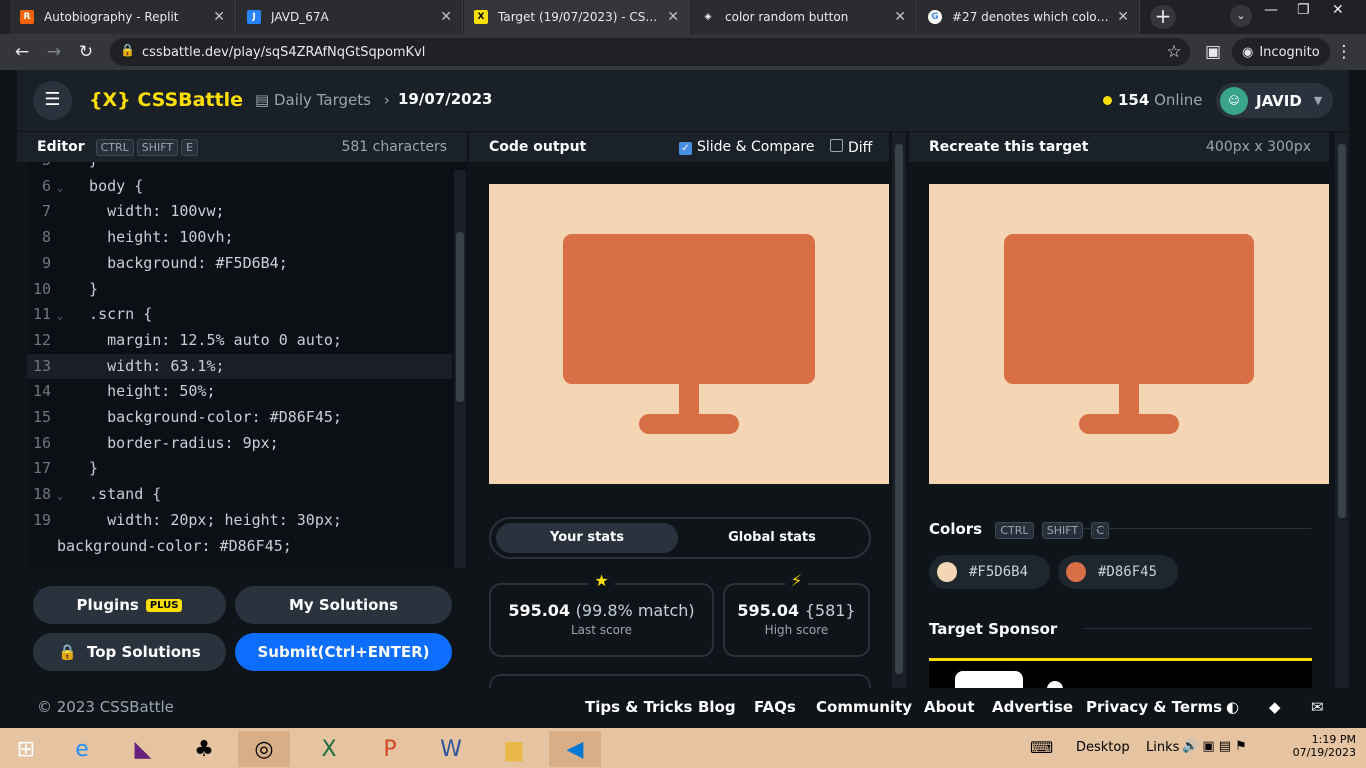  What do you see at coordinates (1154, 707) in the screenshot?
I see `footer-link-privacy: Privacy & Terms` at bounding box center [1154, 707].